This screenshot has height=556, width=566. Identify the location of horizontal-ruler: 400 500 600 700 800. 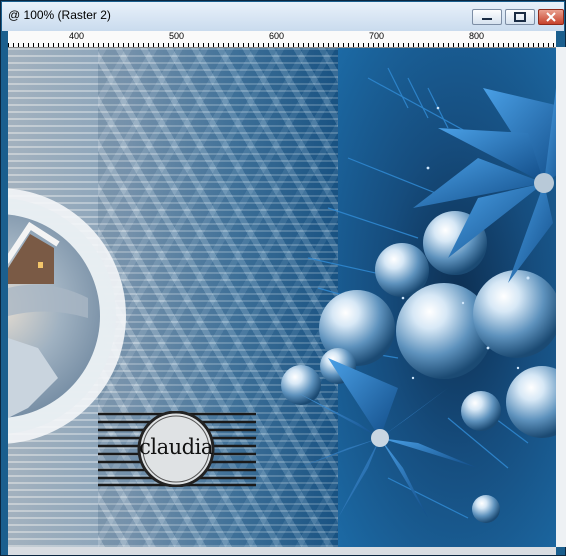
(282, 39).